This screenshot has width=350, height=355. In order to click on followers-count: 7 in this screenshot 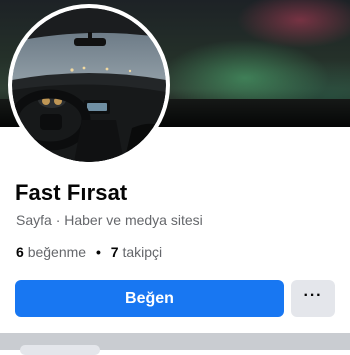, I will do `click(115, 252)`.